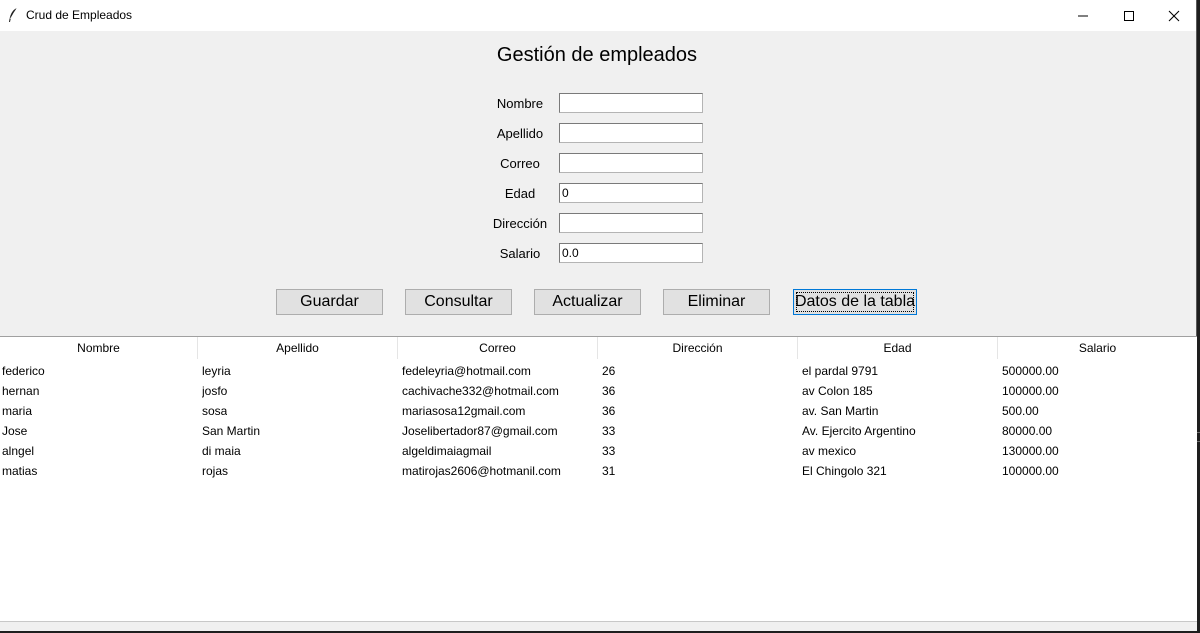  Describe the element at coordinates (18, 451) in the screenshot. I see `cell-nombre: alngel` at that location.